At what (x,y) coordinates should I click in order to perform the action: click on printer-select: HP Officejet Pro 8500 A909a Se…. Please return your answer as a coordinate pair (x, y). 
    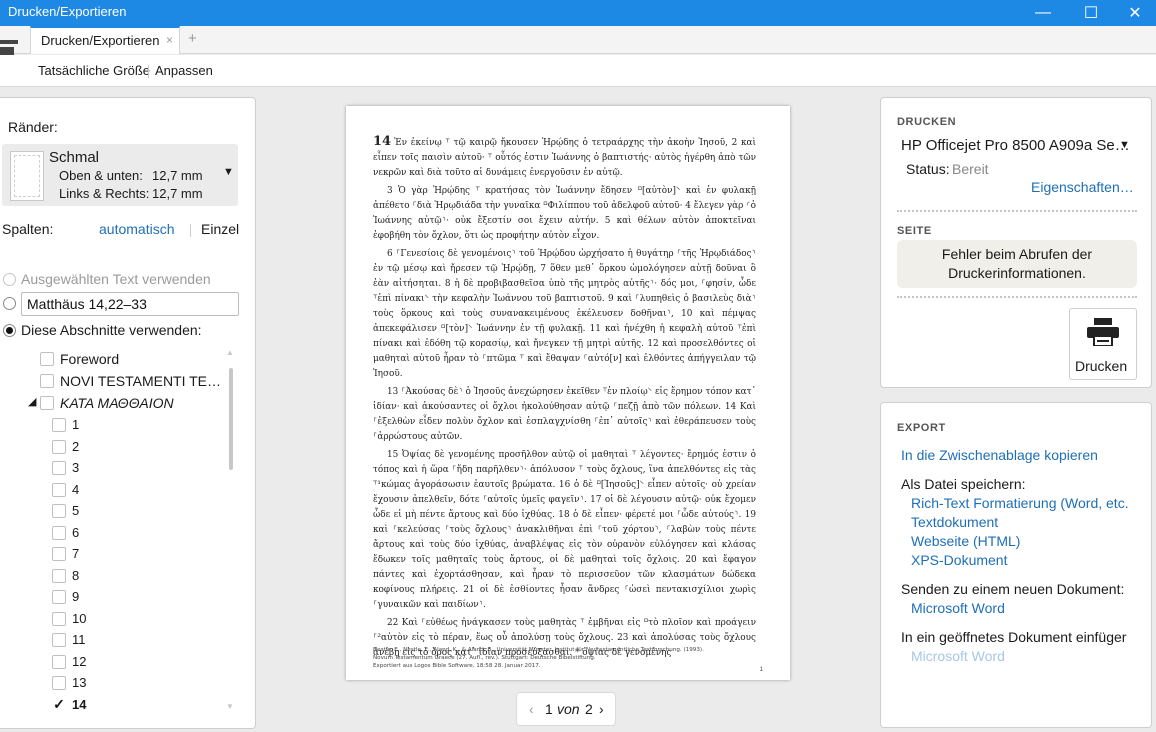
    Looking at the image, I should click on (1015, 145).